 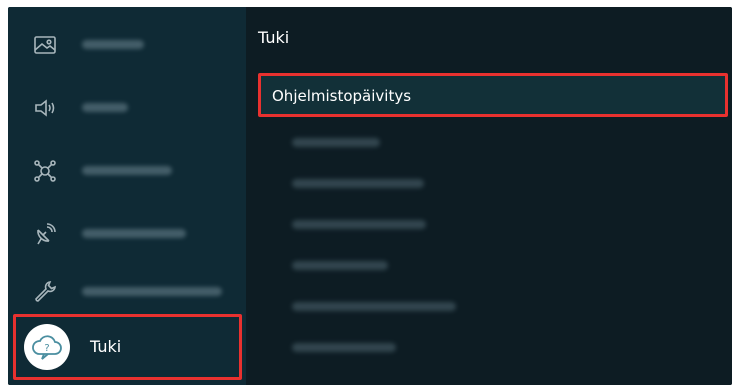 What do you see at coordinates (45, 45) in the screenshot?
I see `picture-icon` at bounding box center [45, 45].